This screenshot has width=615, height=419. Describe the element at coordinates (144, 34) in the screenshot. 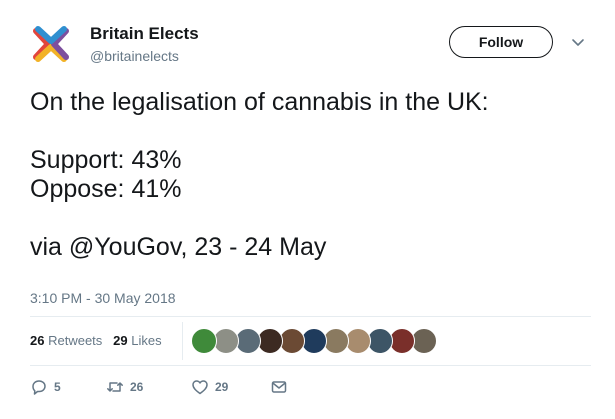

I see `account-name: Britain Elects` at that location.